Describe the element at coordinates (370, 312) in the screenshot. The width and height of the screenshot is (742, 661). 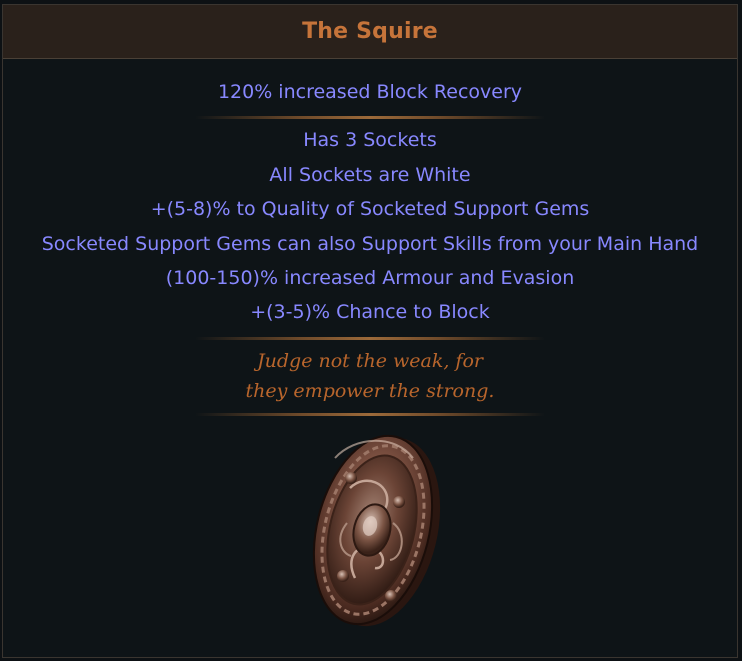
I see `explicit-mod-block-chance: +(3-5)% Chance to Block` at that location.